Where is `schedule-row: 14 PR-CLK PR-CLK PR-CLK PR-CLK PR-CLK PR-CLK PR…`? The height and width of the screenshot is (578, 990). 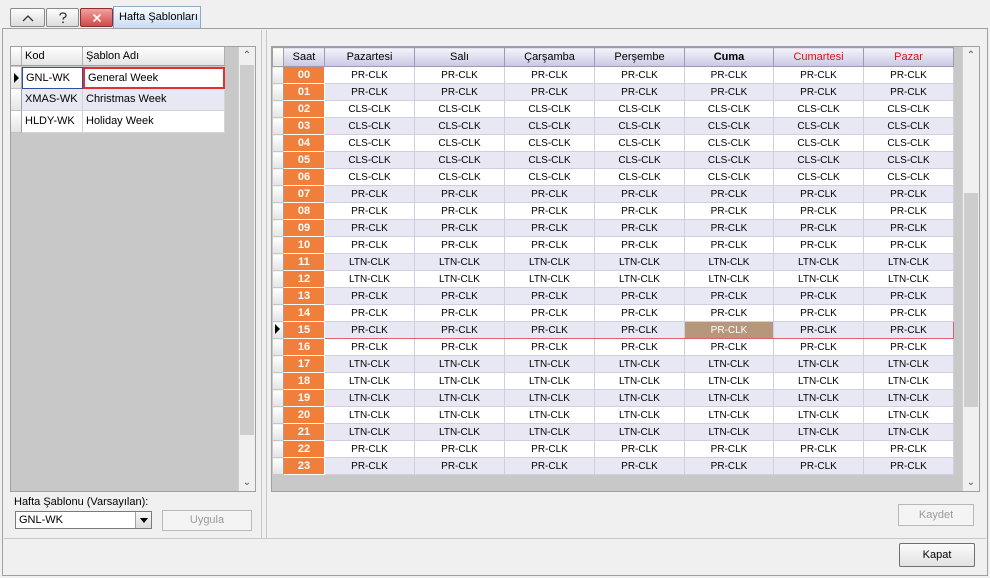 schedule-row: 14 PR-CLK PR-CLK PR-CLK PR-CLK PR-CLK PR-CLK PR… is located at coordinates (613, 313).